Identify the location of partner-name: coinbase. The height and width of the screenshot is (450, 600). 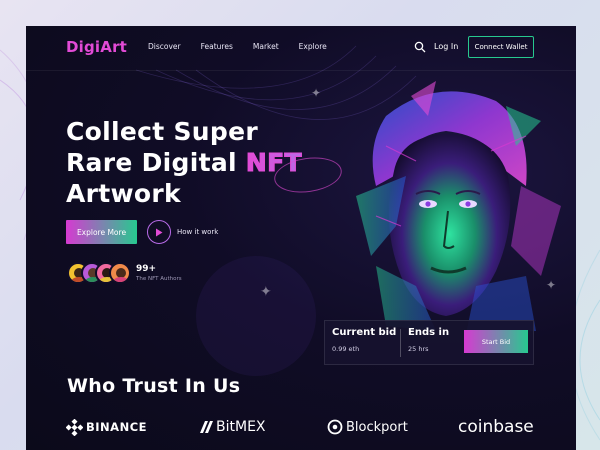
(496, 427).